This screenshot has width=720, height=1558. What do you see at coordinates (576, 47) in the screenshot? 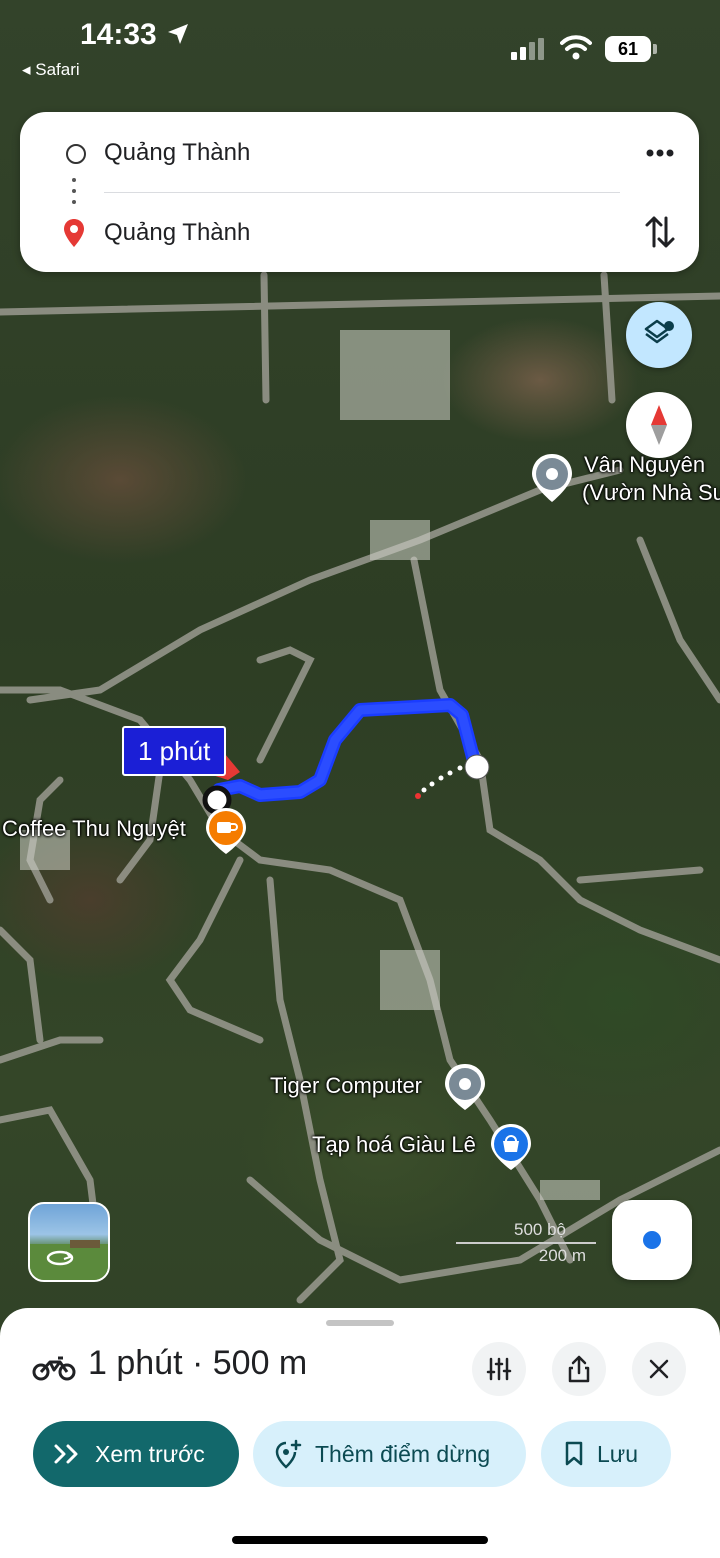
I see `wifi-icon` at bounding box center [576, 47].